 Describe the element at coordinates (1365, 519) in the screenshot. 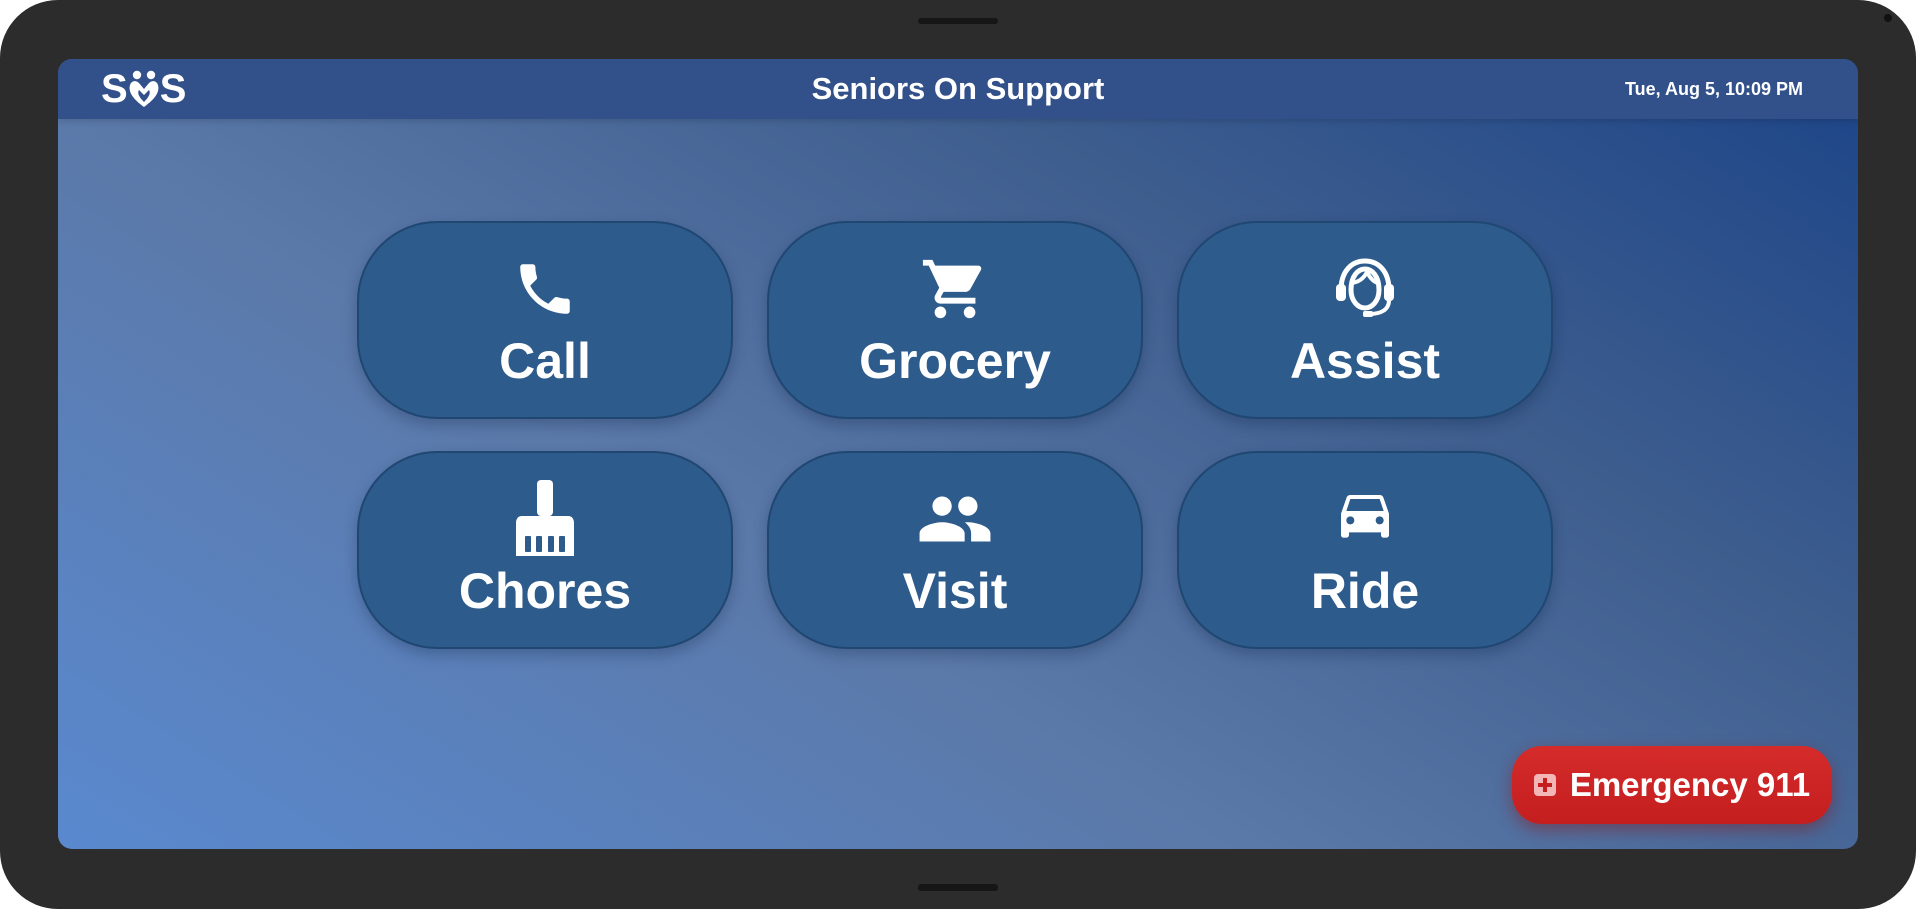

I see `car-icon` at that location.